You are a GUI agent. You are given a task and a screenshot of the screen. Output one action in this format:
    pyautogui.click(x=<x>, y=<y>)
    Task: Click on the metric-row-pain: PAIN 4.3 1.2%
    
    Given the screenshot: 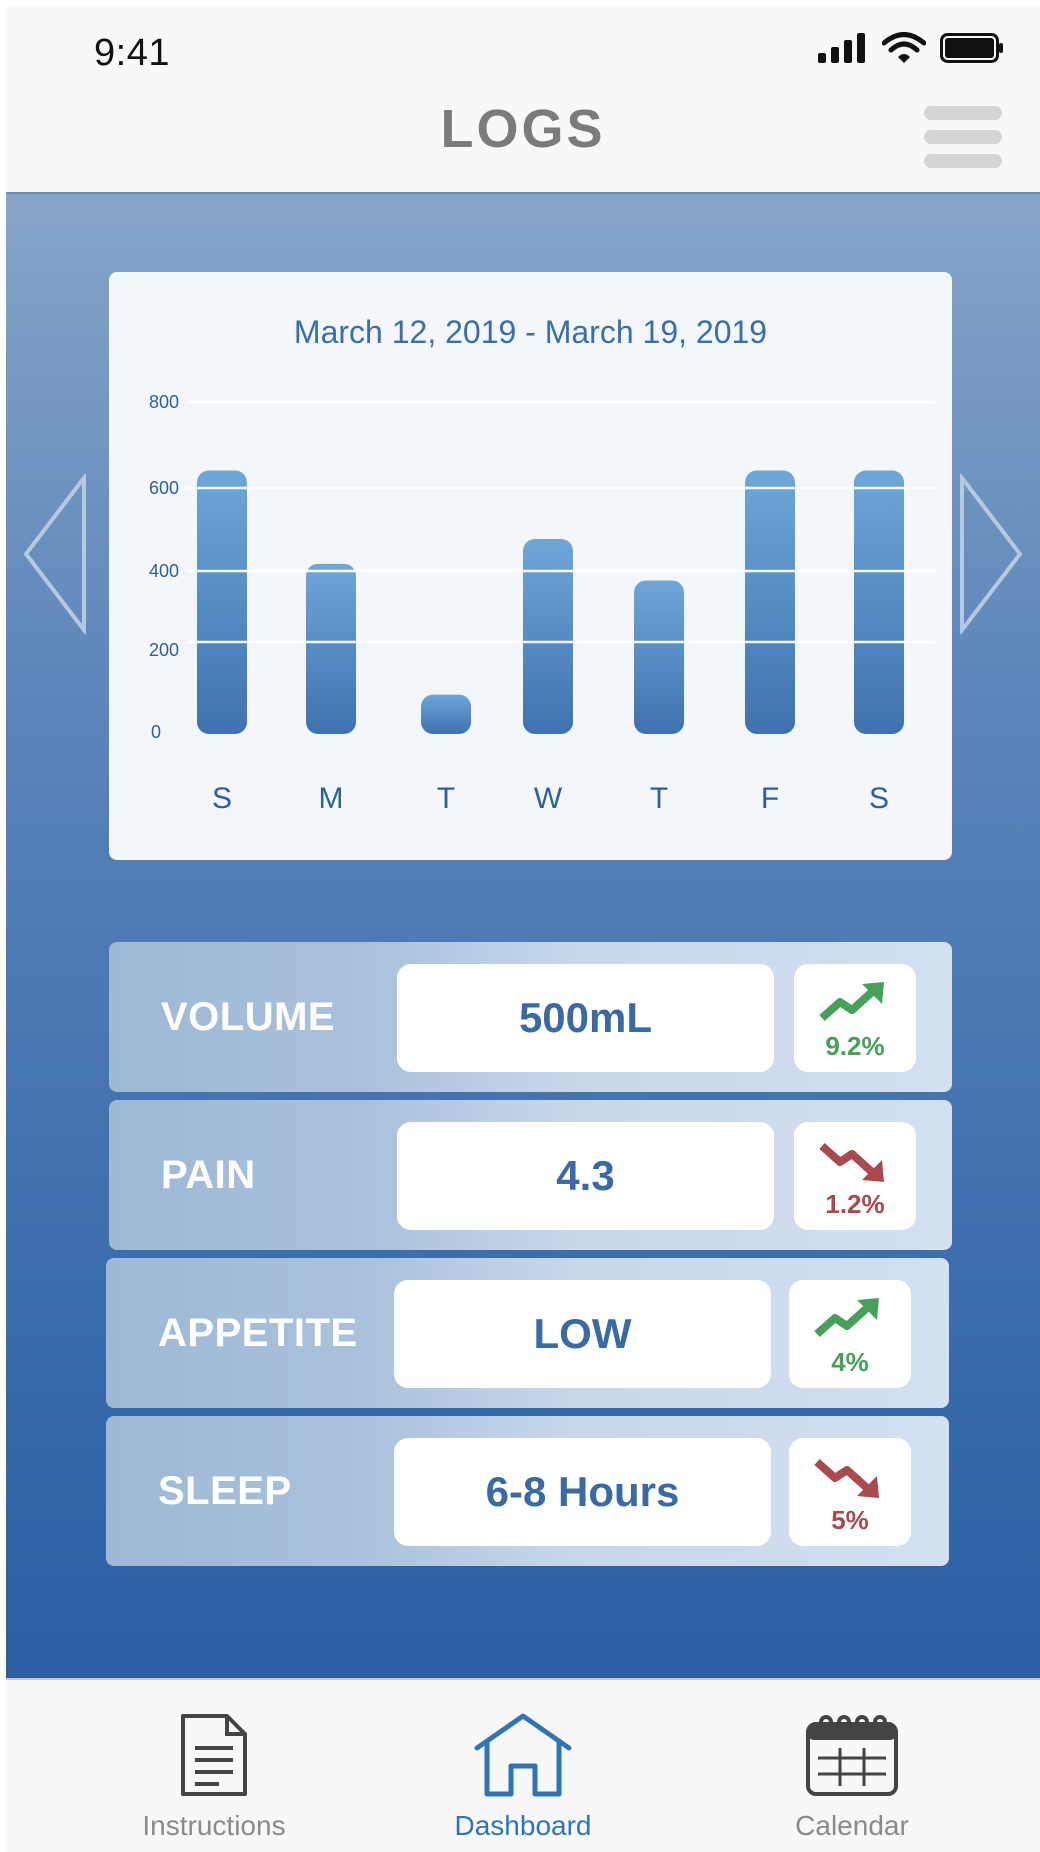 What is the action you would take?
    pyautogui.click(x=530, y=1175)
    